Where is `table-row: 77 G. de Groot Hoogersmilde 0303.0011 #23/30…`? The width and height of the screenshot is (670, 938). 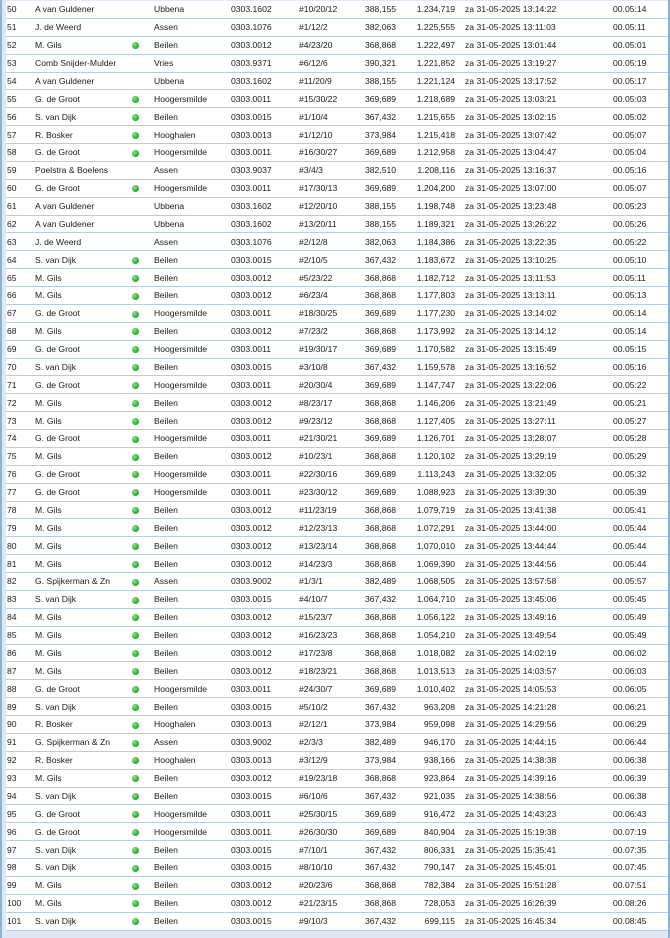 table-row: 77 G. de Groot Hoogersmilde 0303.0011 #23/30… is located at coordinates (337, 492).